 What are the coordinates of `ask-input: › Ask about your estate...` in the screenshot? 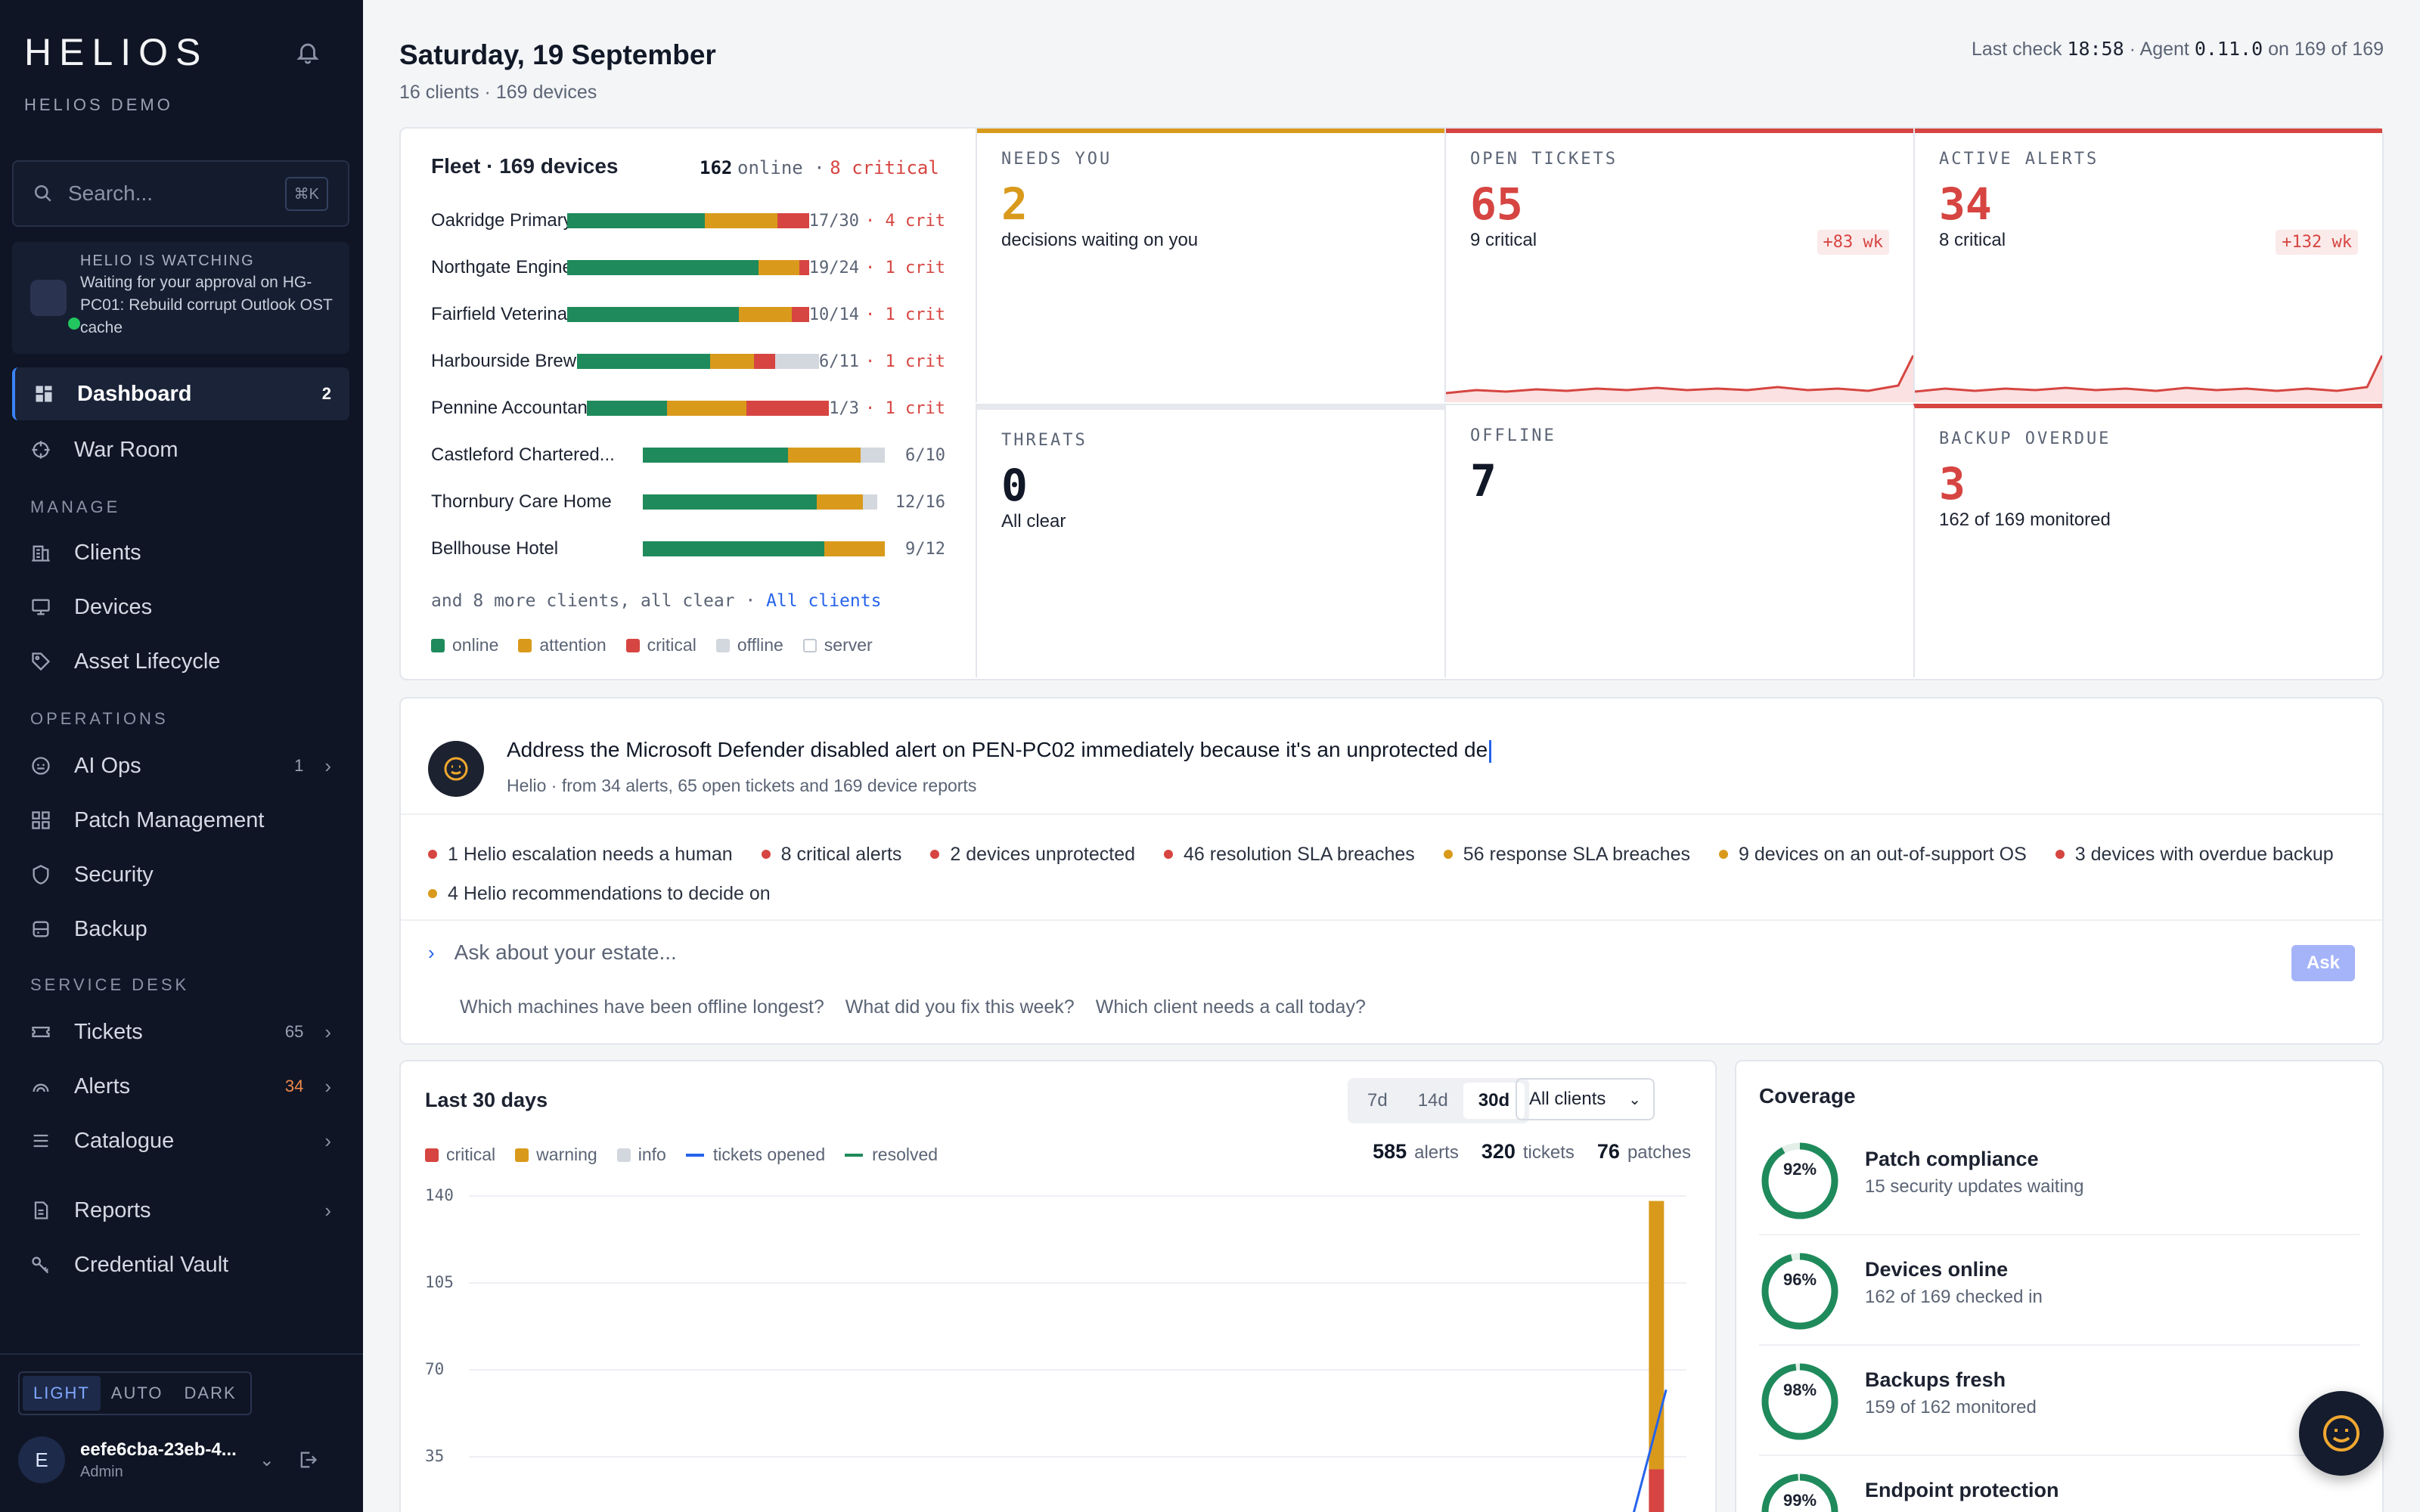 It's located at (552, 952).